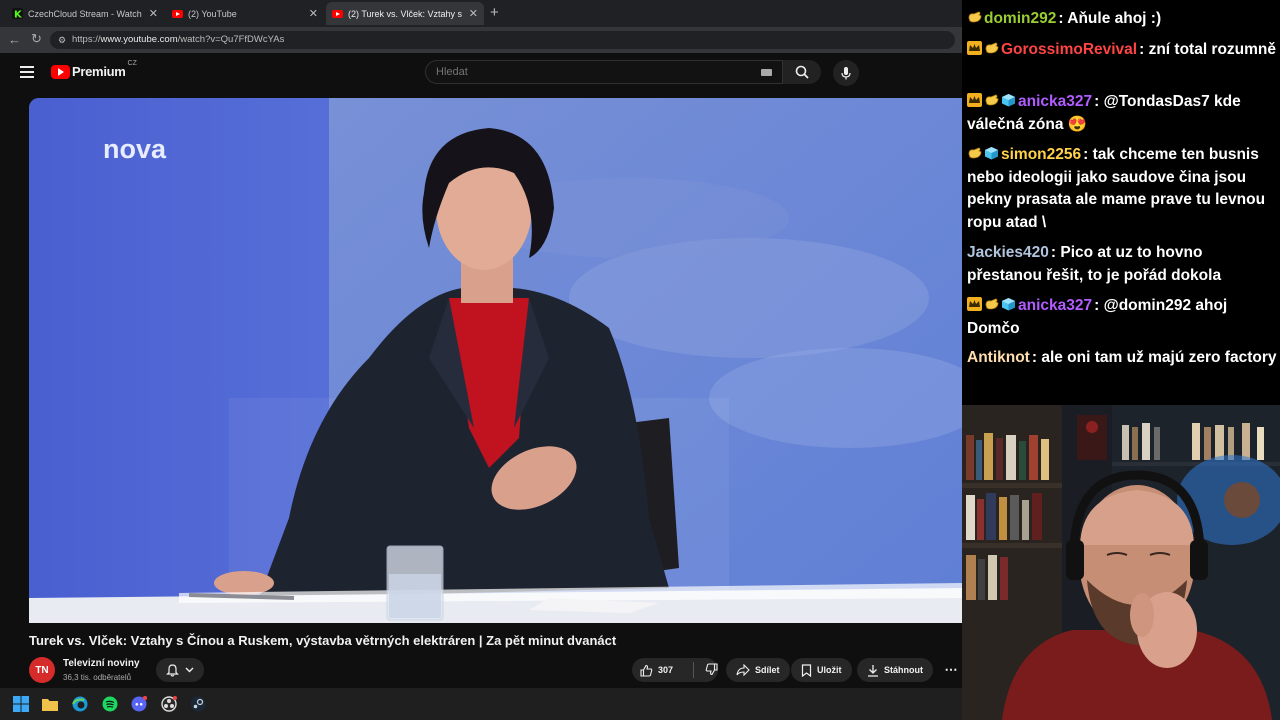 This screenshot has height=720, width=1280. I want to click on chat-message: GorossimoRevival: zní total rozumně, so click(1122, 50).